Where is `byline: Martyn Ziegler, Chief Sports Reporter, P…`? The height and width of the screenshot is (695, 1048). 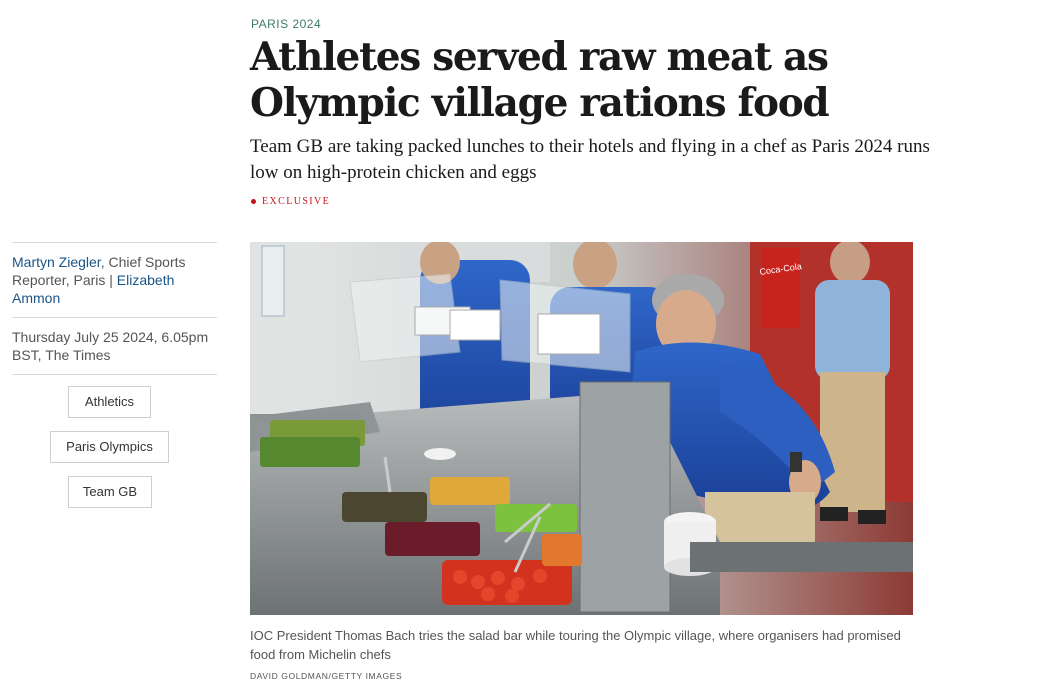 byline: Martyn Ziegler, Chief Sports Reporter, P… is located at coordinates (112, 280).